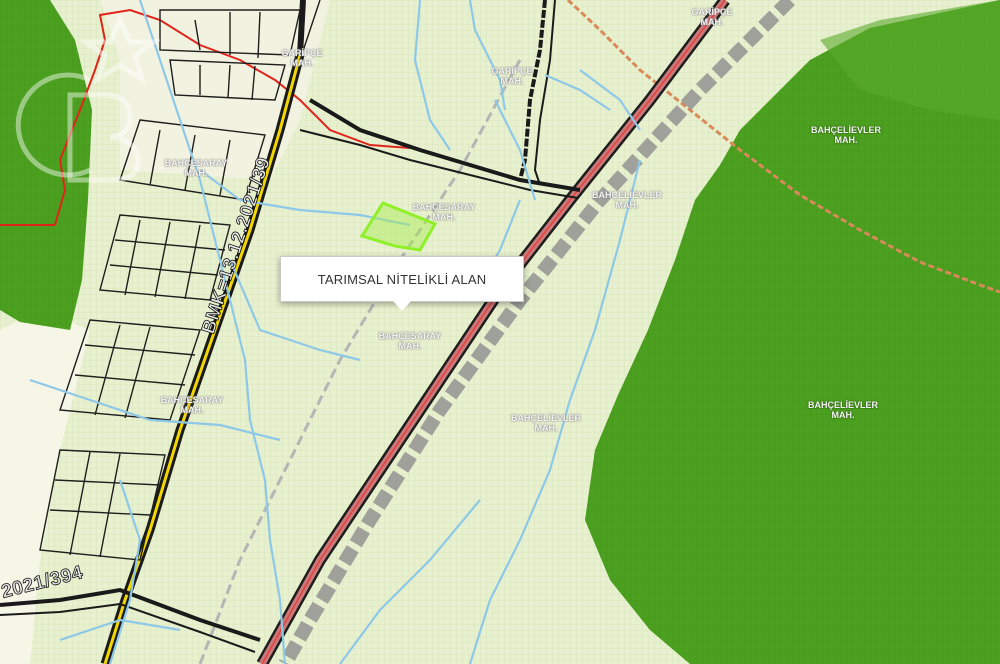  I want to click on info-popup: TARIMSAL NİTELİKLİ ALAN, so click(402, 283).